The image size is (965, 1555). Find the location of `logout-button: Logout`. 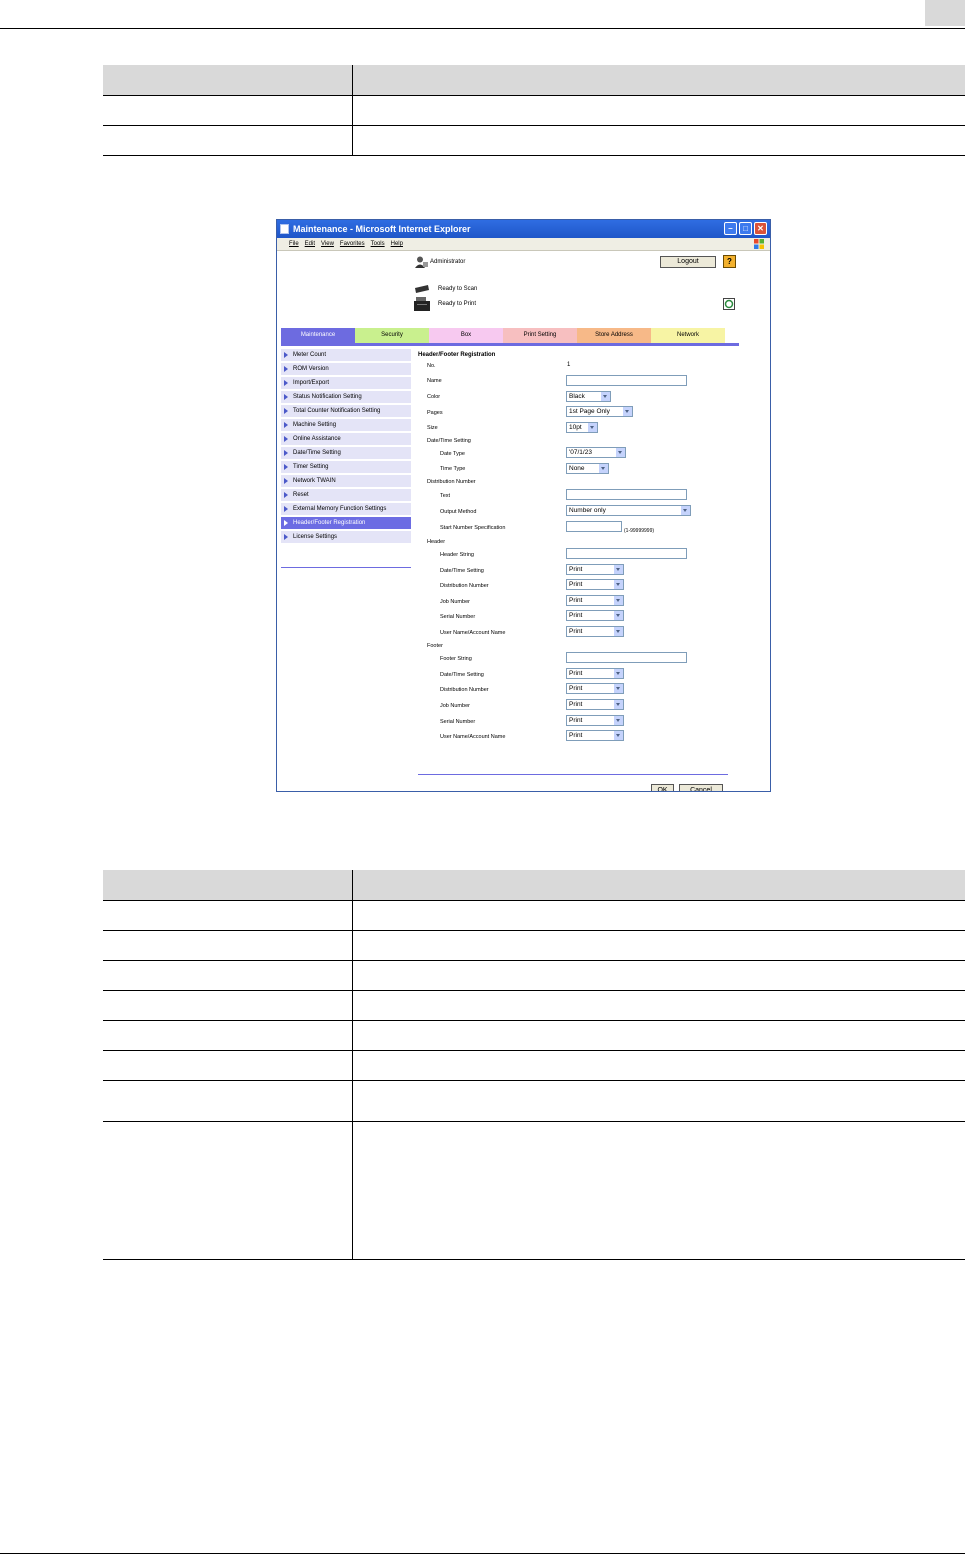

logout-button: Logout is located at coordinates (688, 262).